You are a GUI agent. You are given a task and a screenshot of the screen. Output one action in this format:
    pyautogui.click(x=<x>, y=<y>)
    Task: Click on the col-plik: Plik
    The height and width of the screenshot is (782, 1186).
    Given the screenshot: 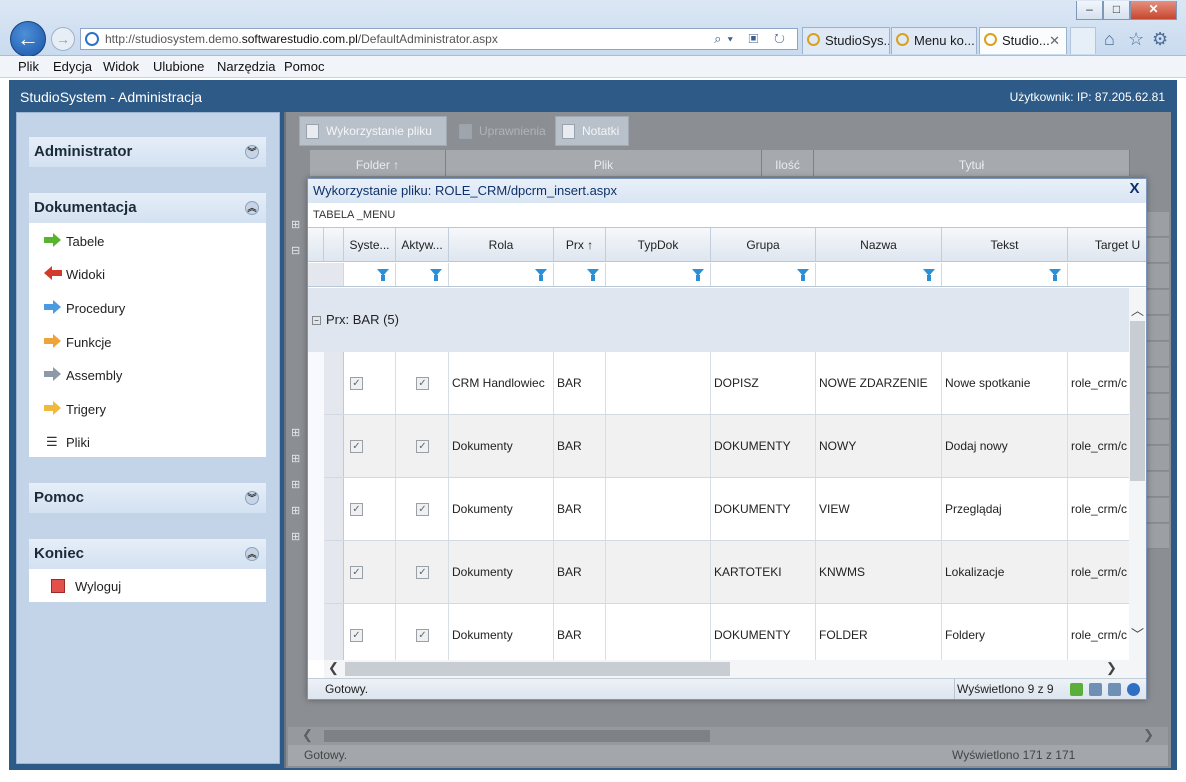 What is the action you would take?
    pyautogui.click(x=604, y=163)
    